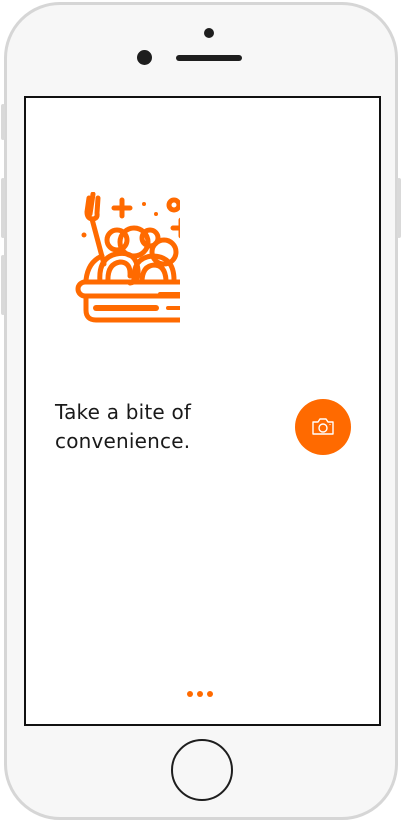 This screenshot has height=824, width=402. What do you see at coordinates (127, 257) in the screenshot?
I see `pasta-bowl-icon` at bounding box center [127, 257].